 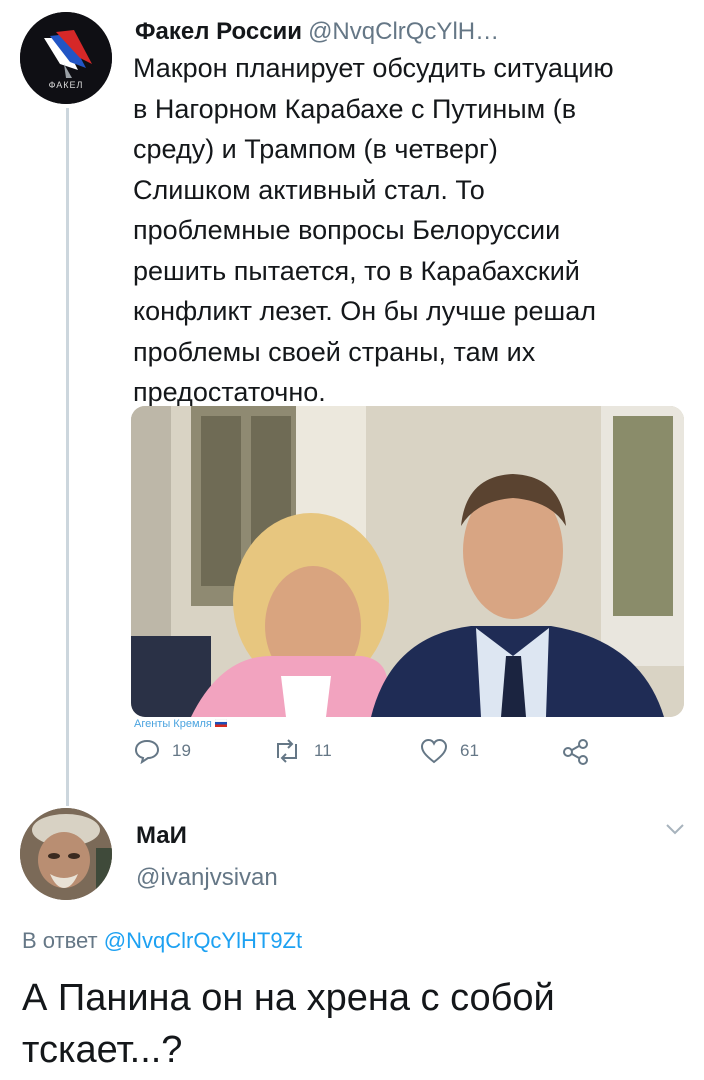 What do you see at coordinates (181, 750) in the screenshot?
I see `reply-count: 19` at bounding box center [181, 750].